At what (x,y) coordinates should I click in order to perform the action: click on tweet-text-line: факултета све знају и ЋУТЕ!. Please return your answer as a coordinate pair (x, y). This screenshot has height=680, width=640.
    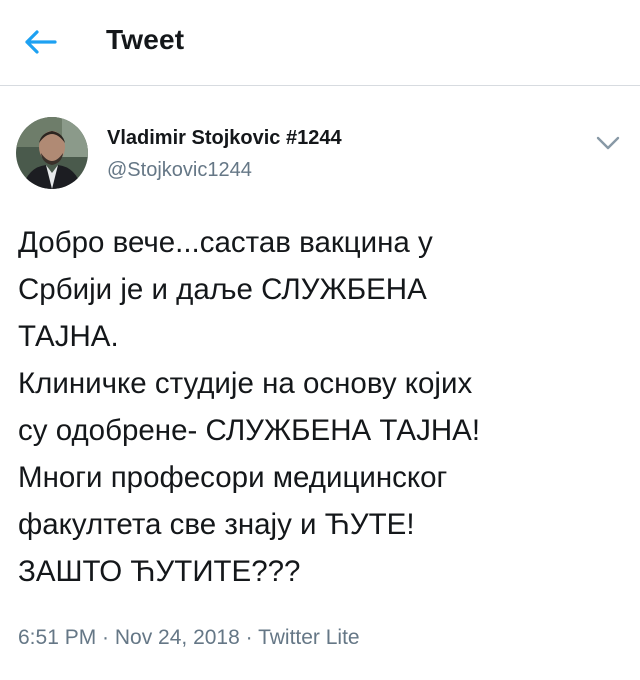
    Looking at the image, I should click on (216, 524).